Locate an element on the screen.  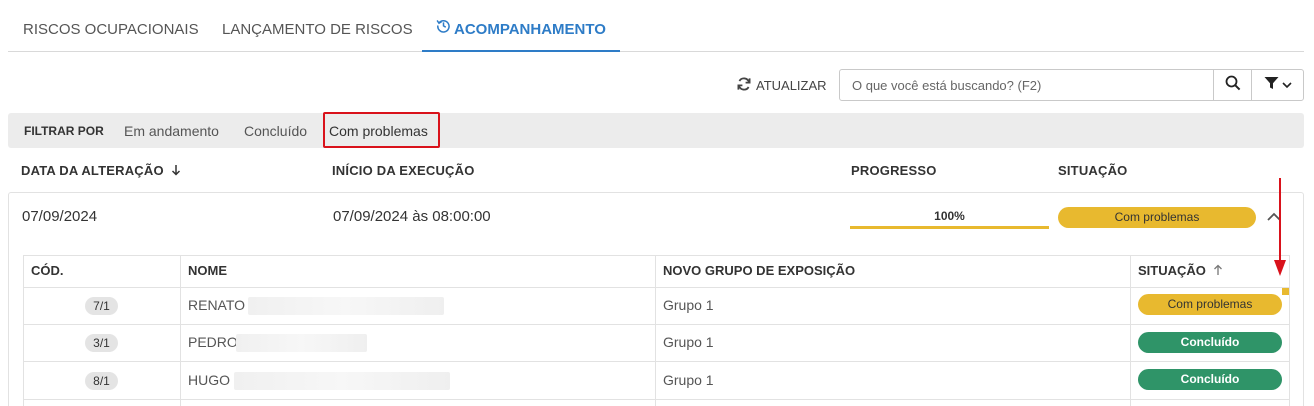
detail-header-code: CÓD. is located at coordinates (47, 270).